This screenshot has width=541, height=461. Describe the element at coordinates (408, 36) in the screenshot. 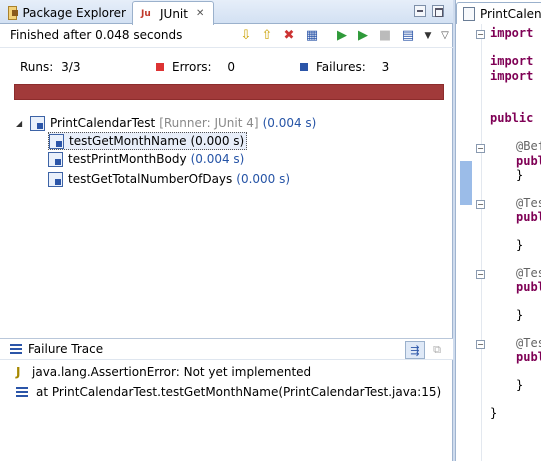

I see `test-run-history-icon: ▤` at that location.